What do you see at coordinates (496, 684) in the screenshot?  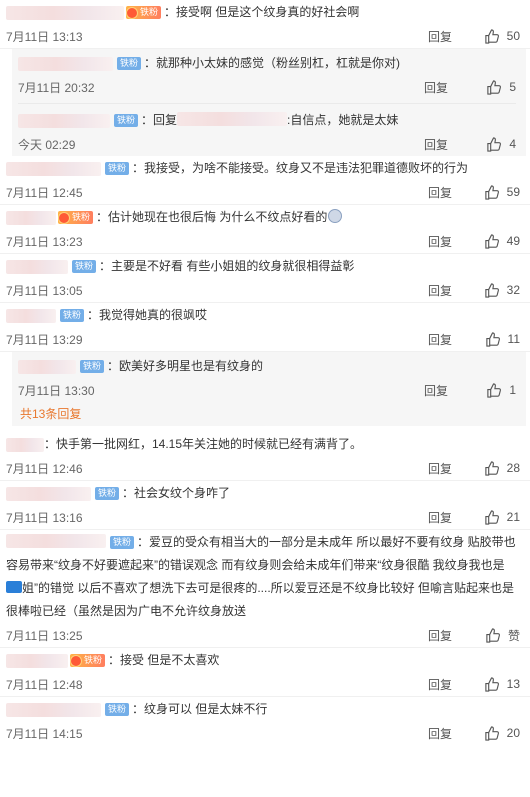 I see `like-button: 13` at bounding box center [496, 684].